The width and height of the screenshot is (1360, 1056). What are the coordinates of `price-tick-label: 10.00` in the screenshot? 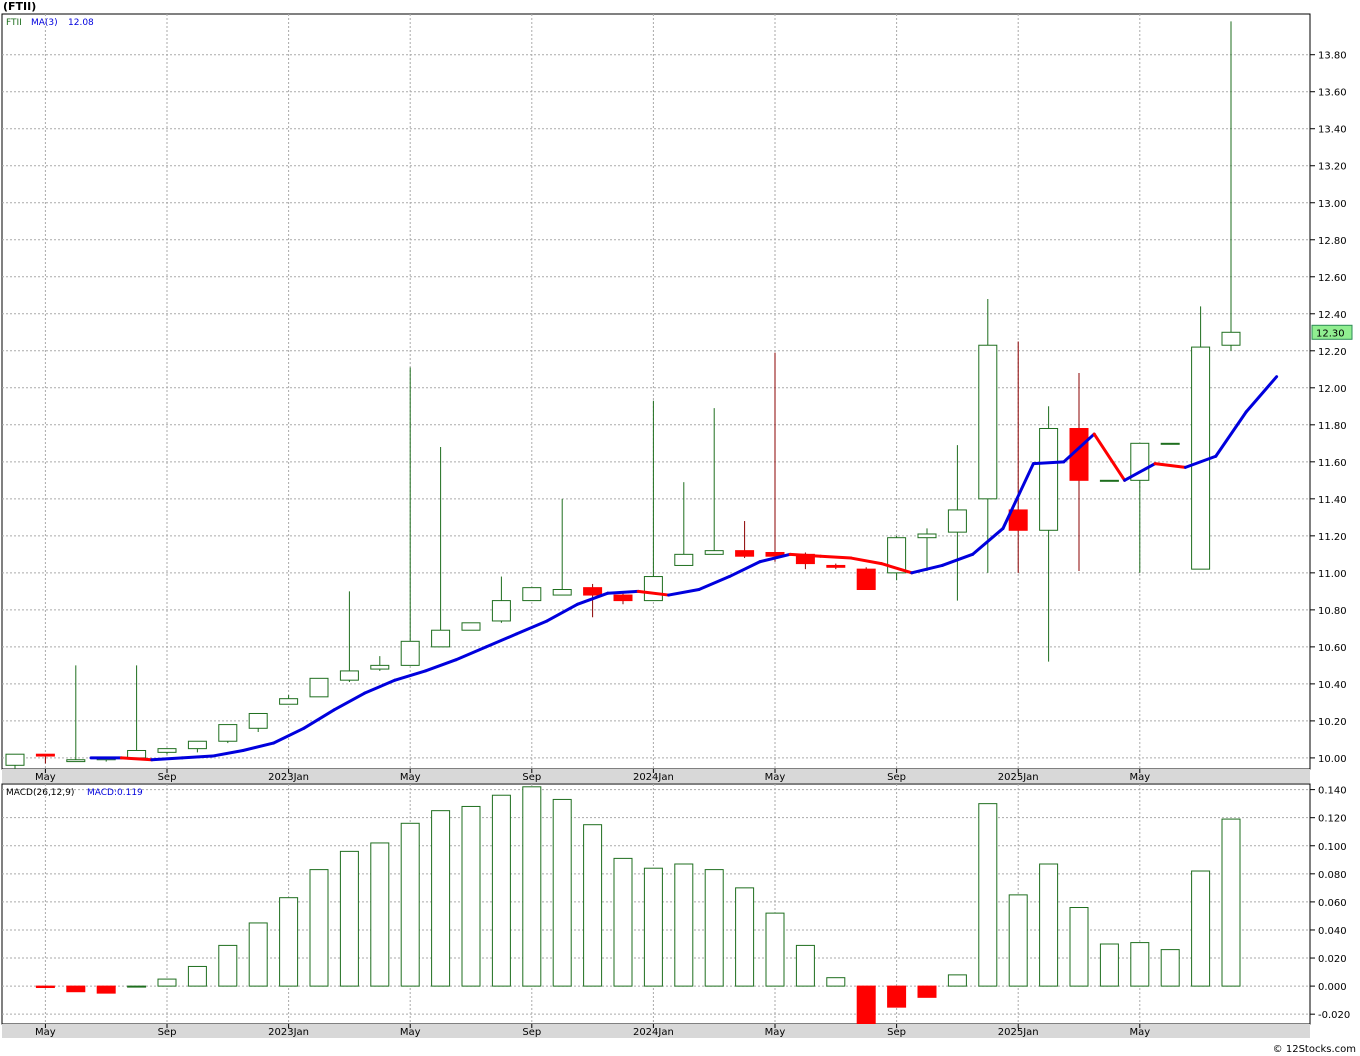 It's located at (1332, 759).